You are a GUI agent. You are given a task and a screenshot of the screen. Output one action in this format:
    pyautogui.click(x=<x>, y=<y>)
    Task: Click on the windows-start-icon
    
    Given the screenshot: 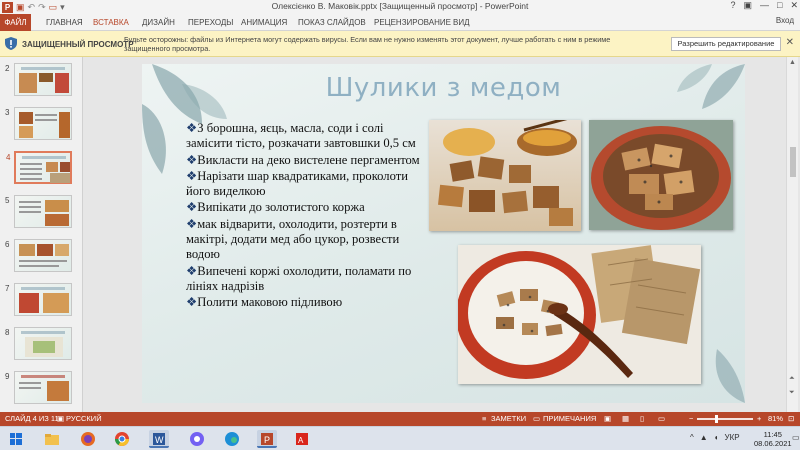 What is the action you would take?
    pyautogui.click(x=16, y=439)
    